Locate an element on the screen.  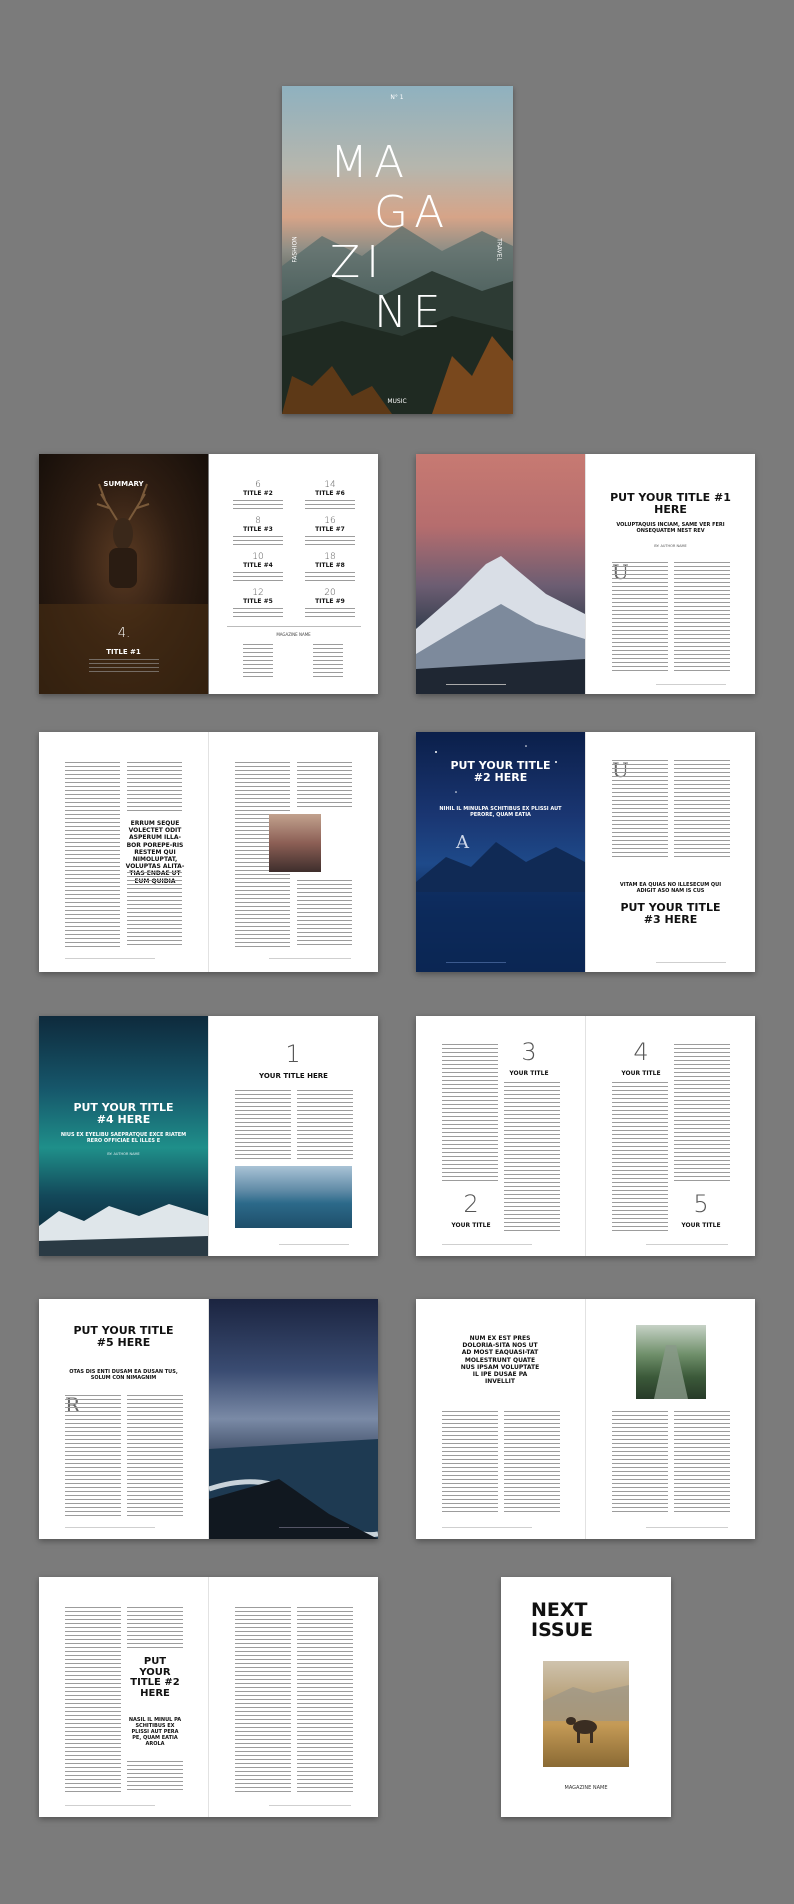
inline-photo is located at coordinates (295, 843).